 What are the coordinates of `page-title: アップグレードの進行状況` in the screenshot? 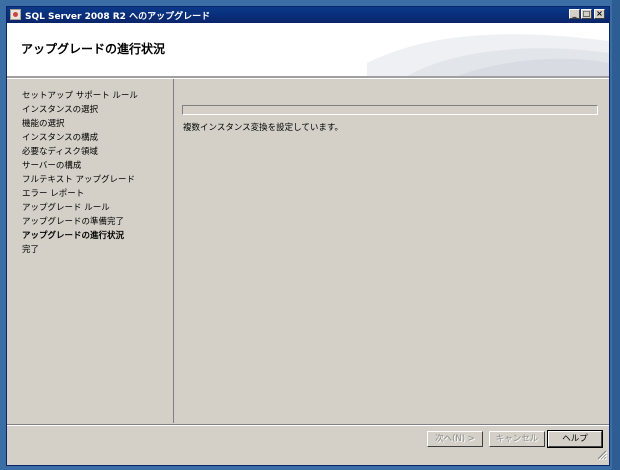 It's located at (93, 49).